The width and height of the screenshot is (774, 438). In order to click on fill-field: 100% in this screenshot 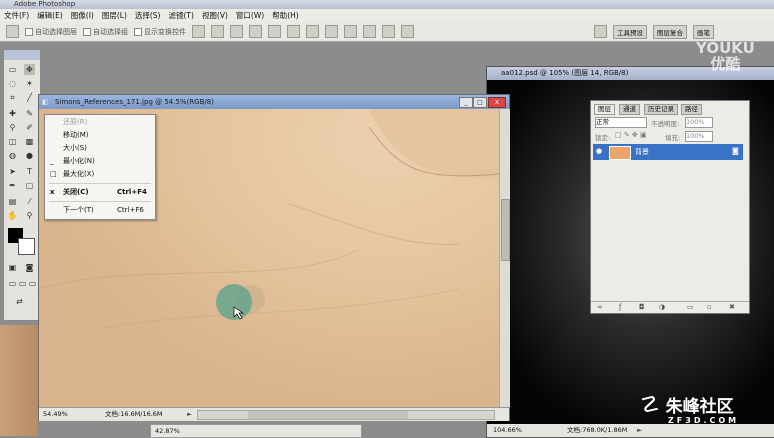, I will do `click(699, 136)`.